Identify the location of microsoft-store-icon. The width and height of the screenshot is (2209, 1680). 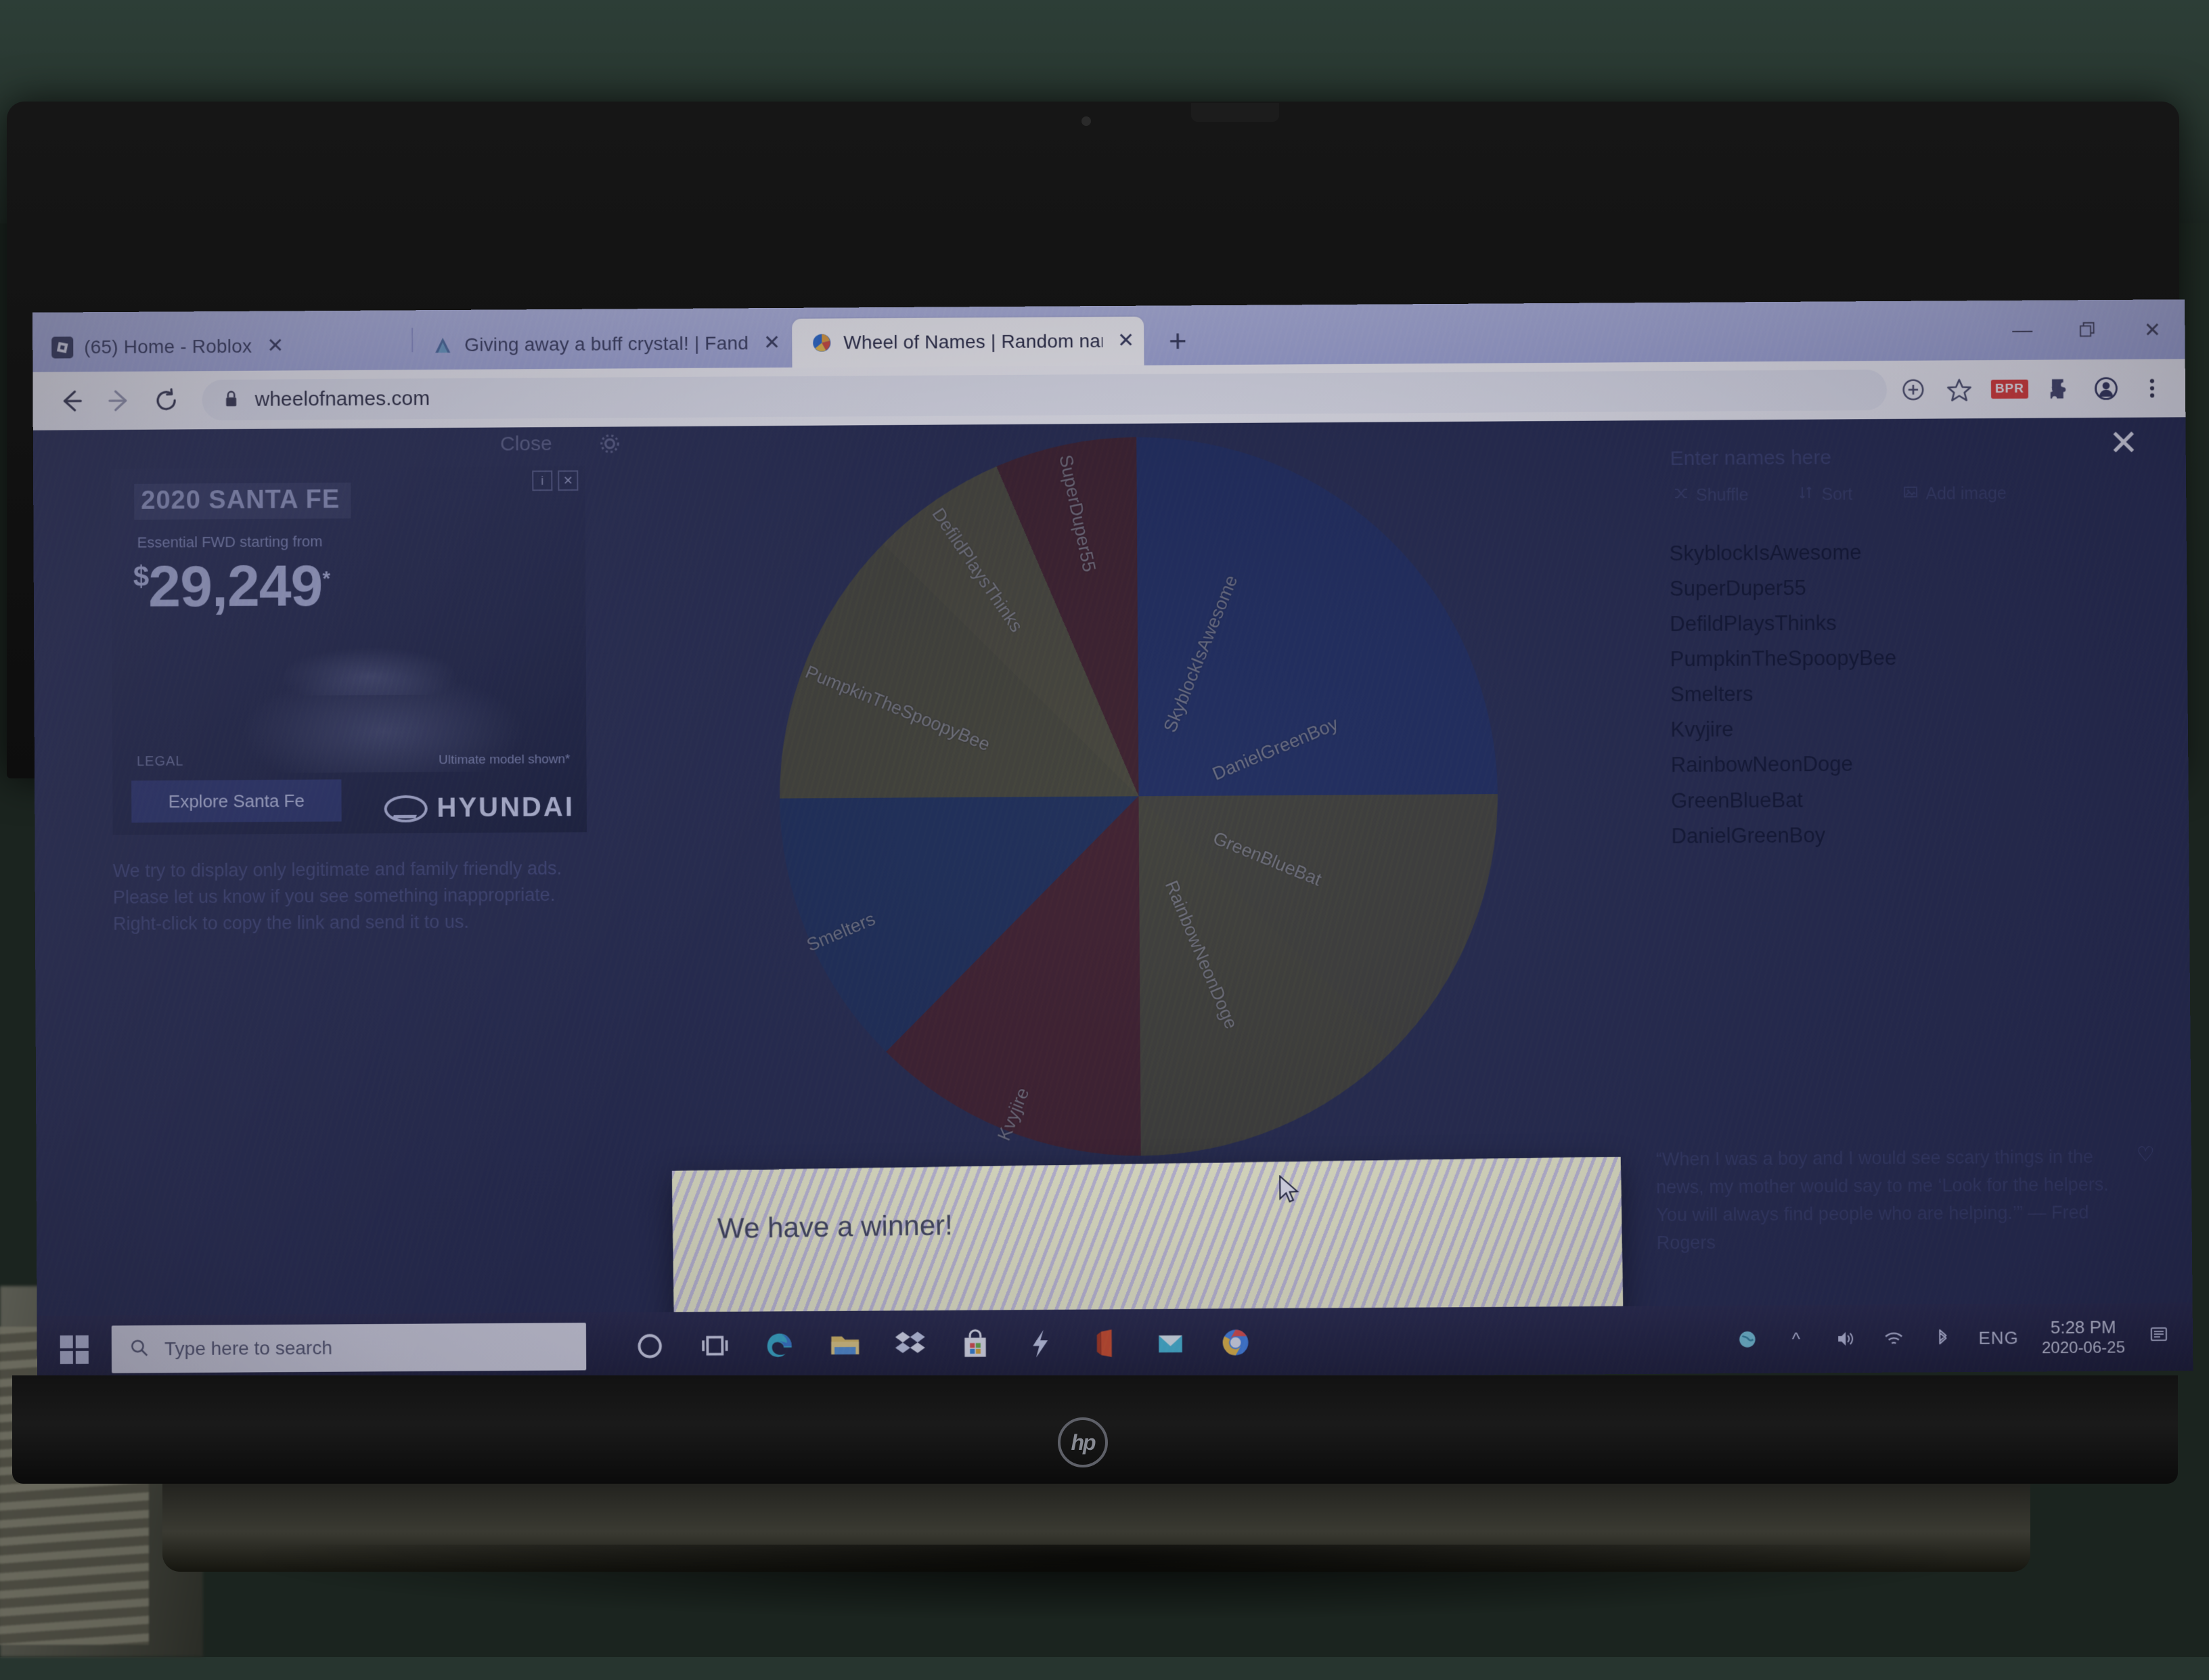
(975, 1344).